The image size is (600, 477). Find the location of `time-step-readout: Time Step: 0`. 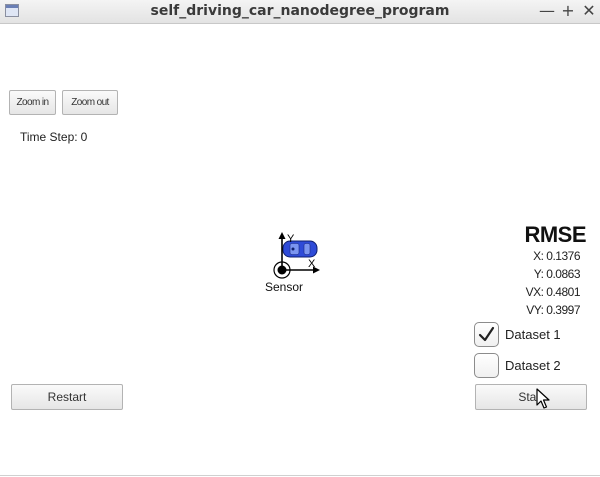

time-step-readout: Time Step: 0 is located at coordinates (53, 137).